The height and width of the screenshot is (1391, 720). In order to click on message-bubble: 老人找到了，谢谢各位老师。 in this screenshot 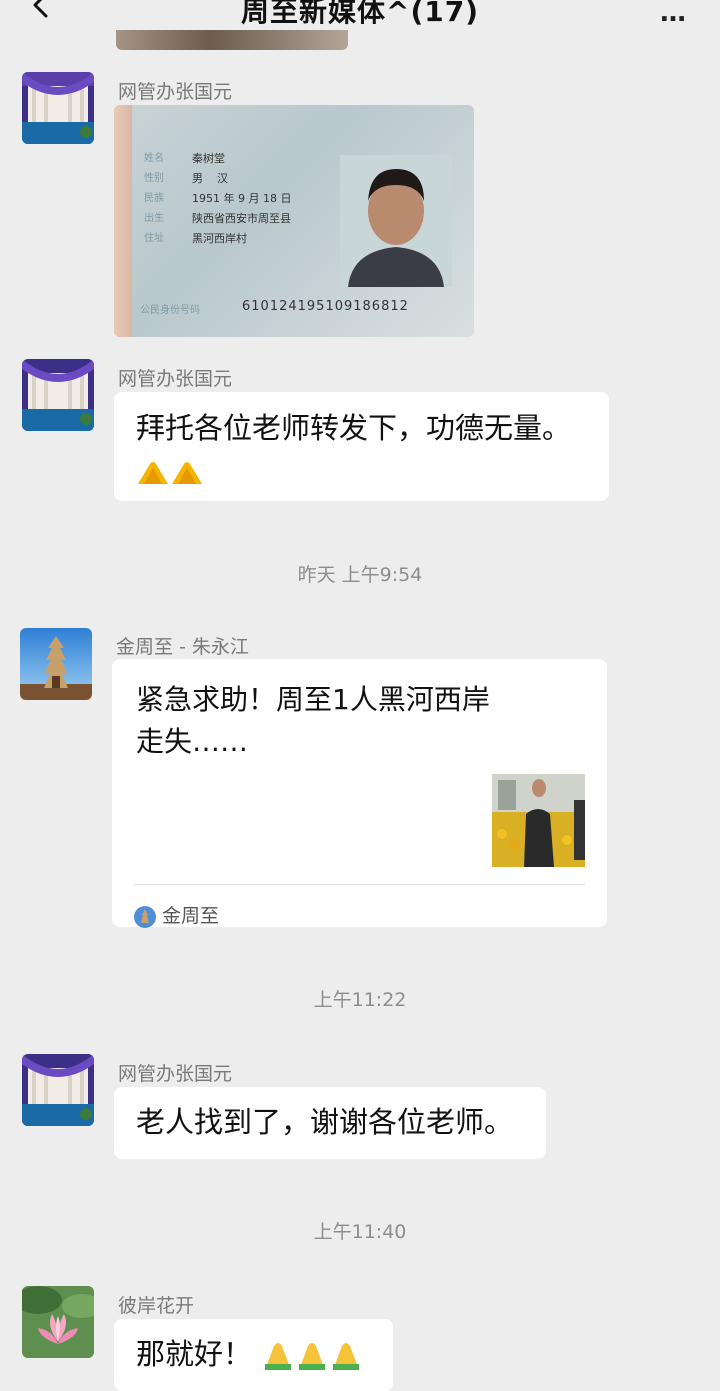, I will do `click(330, 1123)`.